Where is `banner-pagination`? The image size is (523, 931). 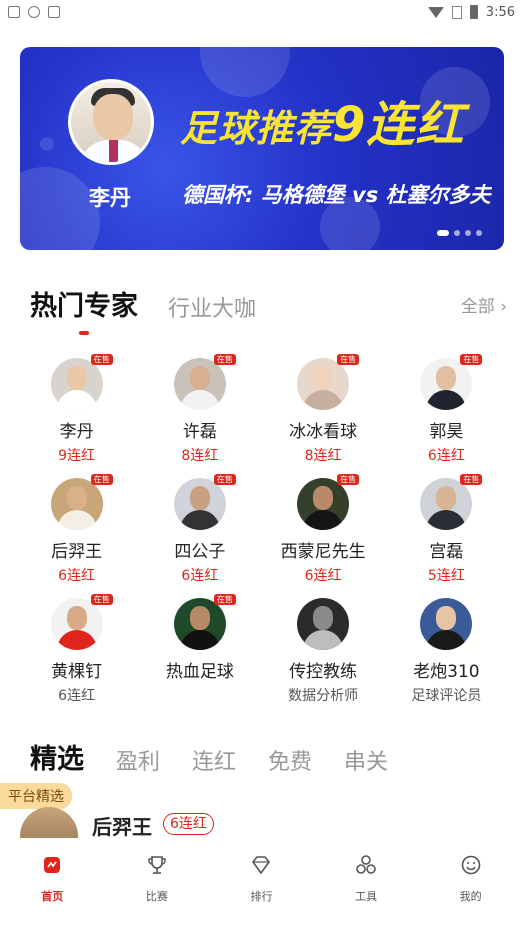 banner-pagination is located at coordinates (459, 233).